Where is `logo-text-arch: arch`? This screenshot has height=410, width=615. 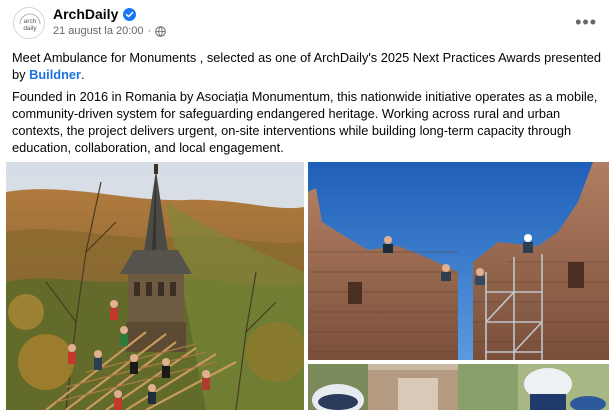
logo-text-arch: arch is located at coordinates (30, 21).